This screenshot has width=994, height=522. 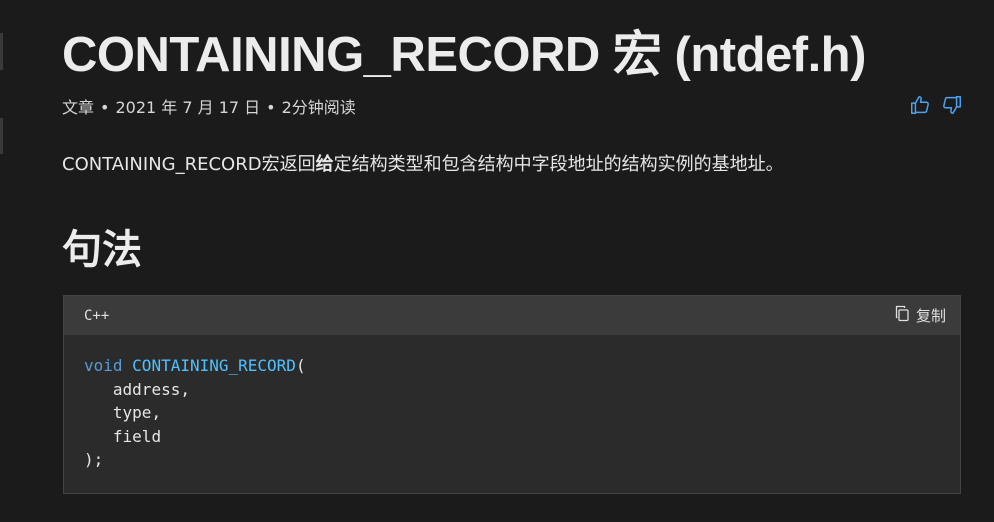 What do you see at coordinates (558, 164) in the screenshot?
I see `description-text-end: 定结构类型和包含结构中字段地址的结构实例的基地址。` at bounding box center [558, 164].